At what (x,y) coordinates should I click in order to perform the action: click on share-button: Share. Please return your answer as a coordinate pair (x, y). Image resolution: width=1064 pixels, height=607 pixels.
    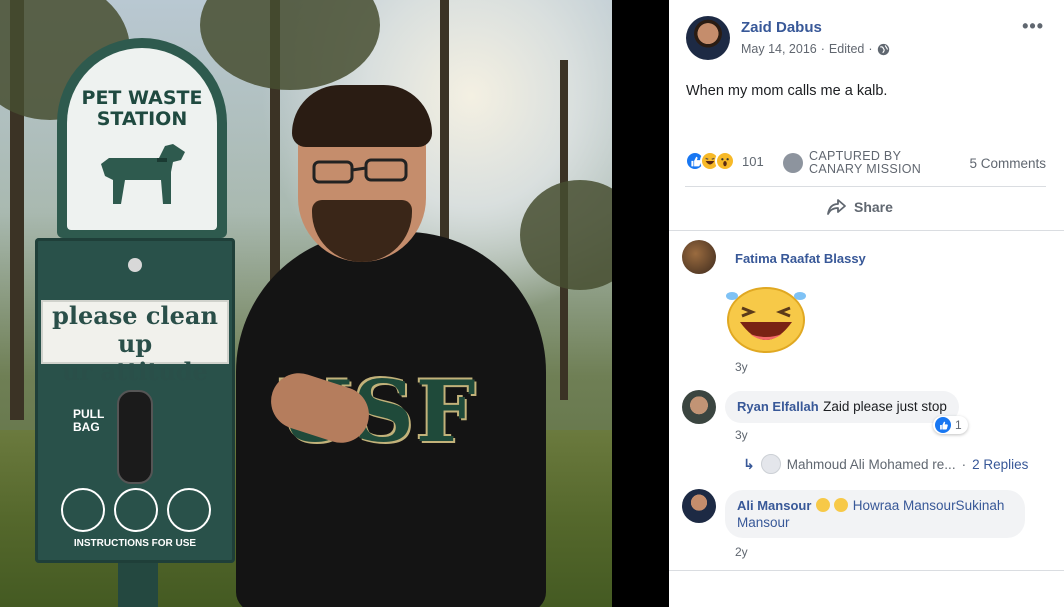
    Looking at the image, I should click on (860, 207).